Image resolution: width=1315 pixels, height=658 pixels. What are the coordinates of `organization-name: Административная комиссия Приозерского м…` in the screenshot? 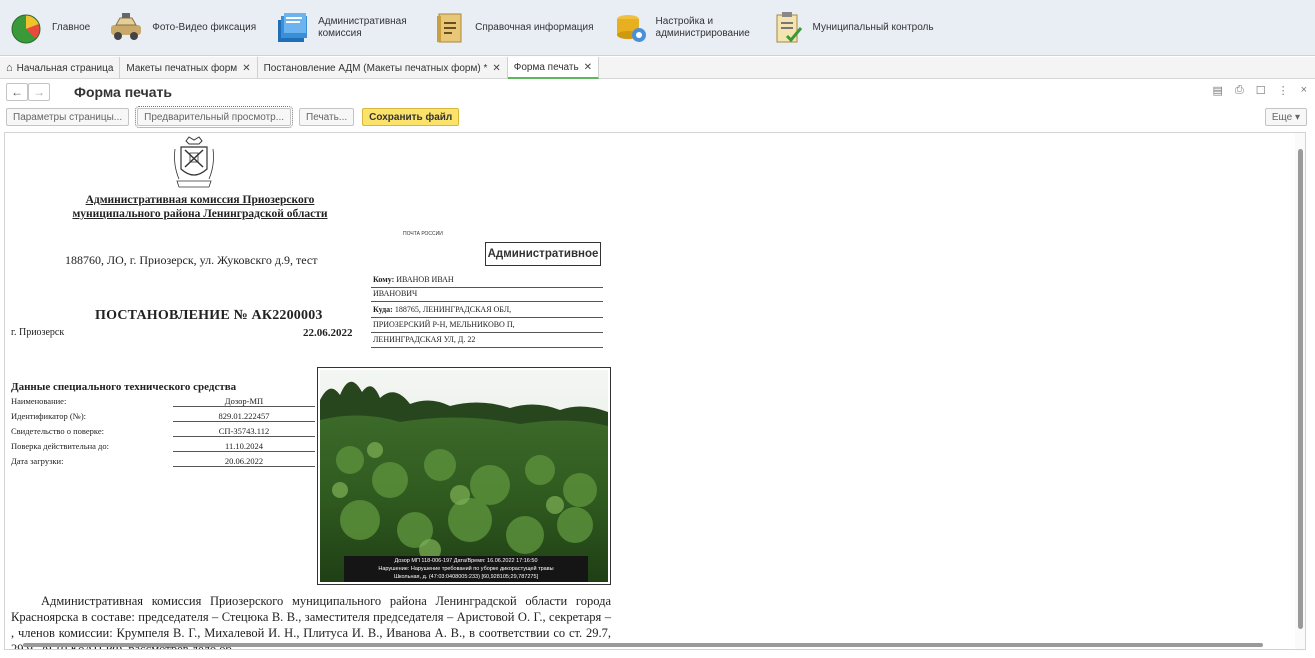 It's located at (200, 207).